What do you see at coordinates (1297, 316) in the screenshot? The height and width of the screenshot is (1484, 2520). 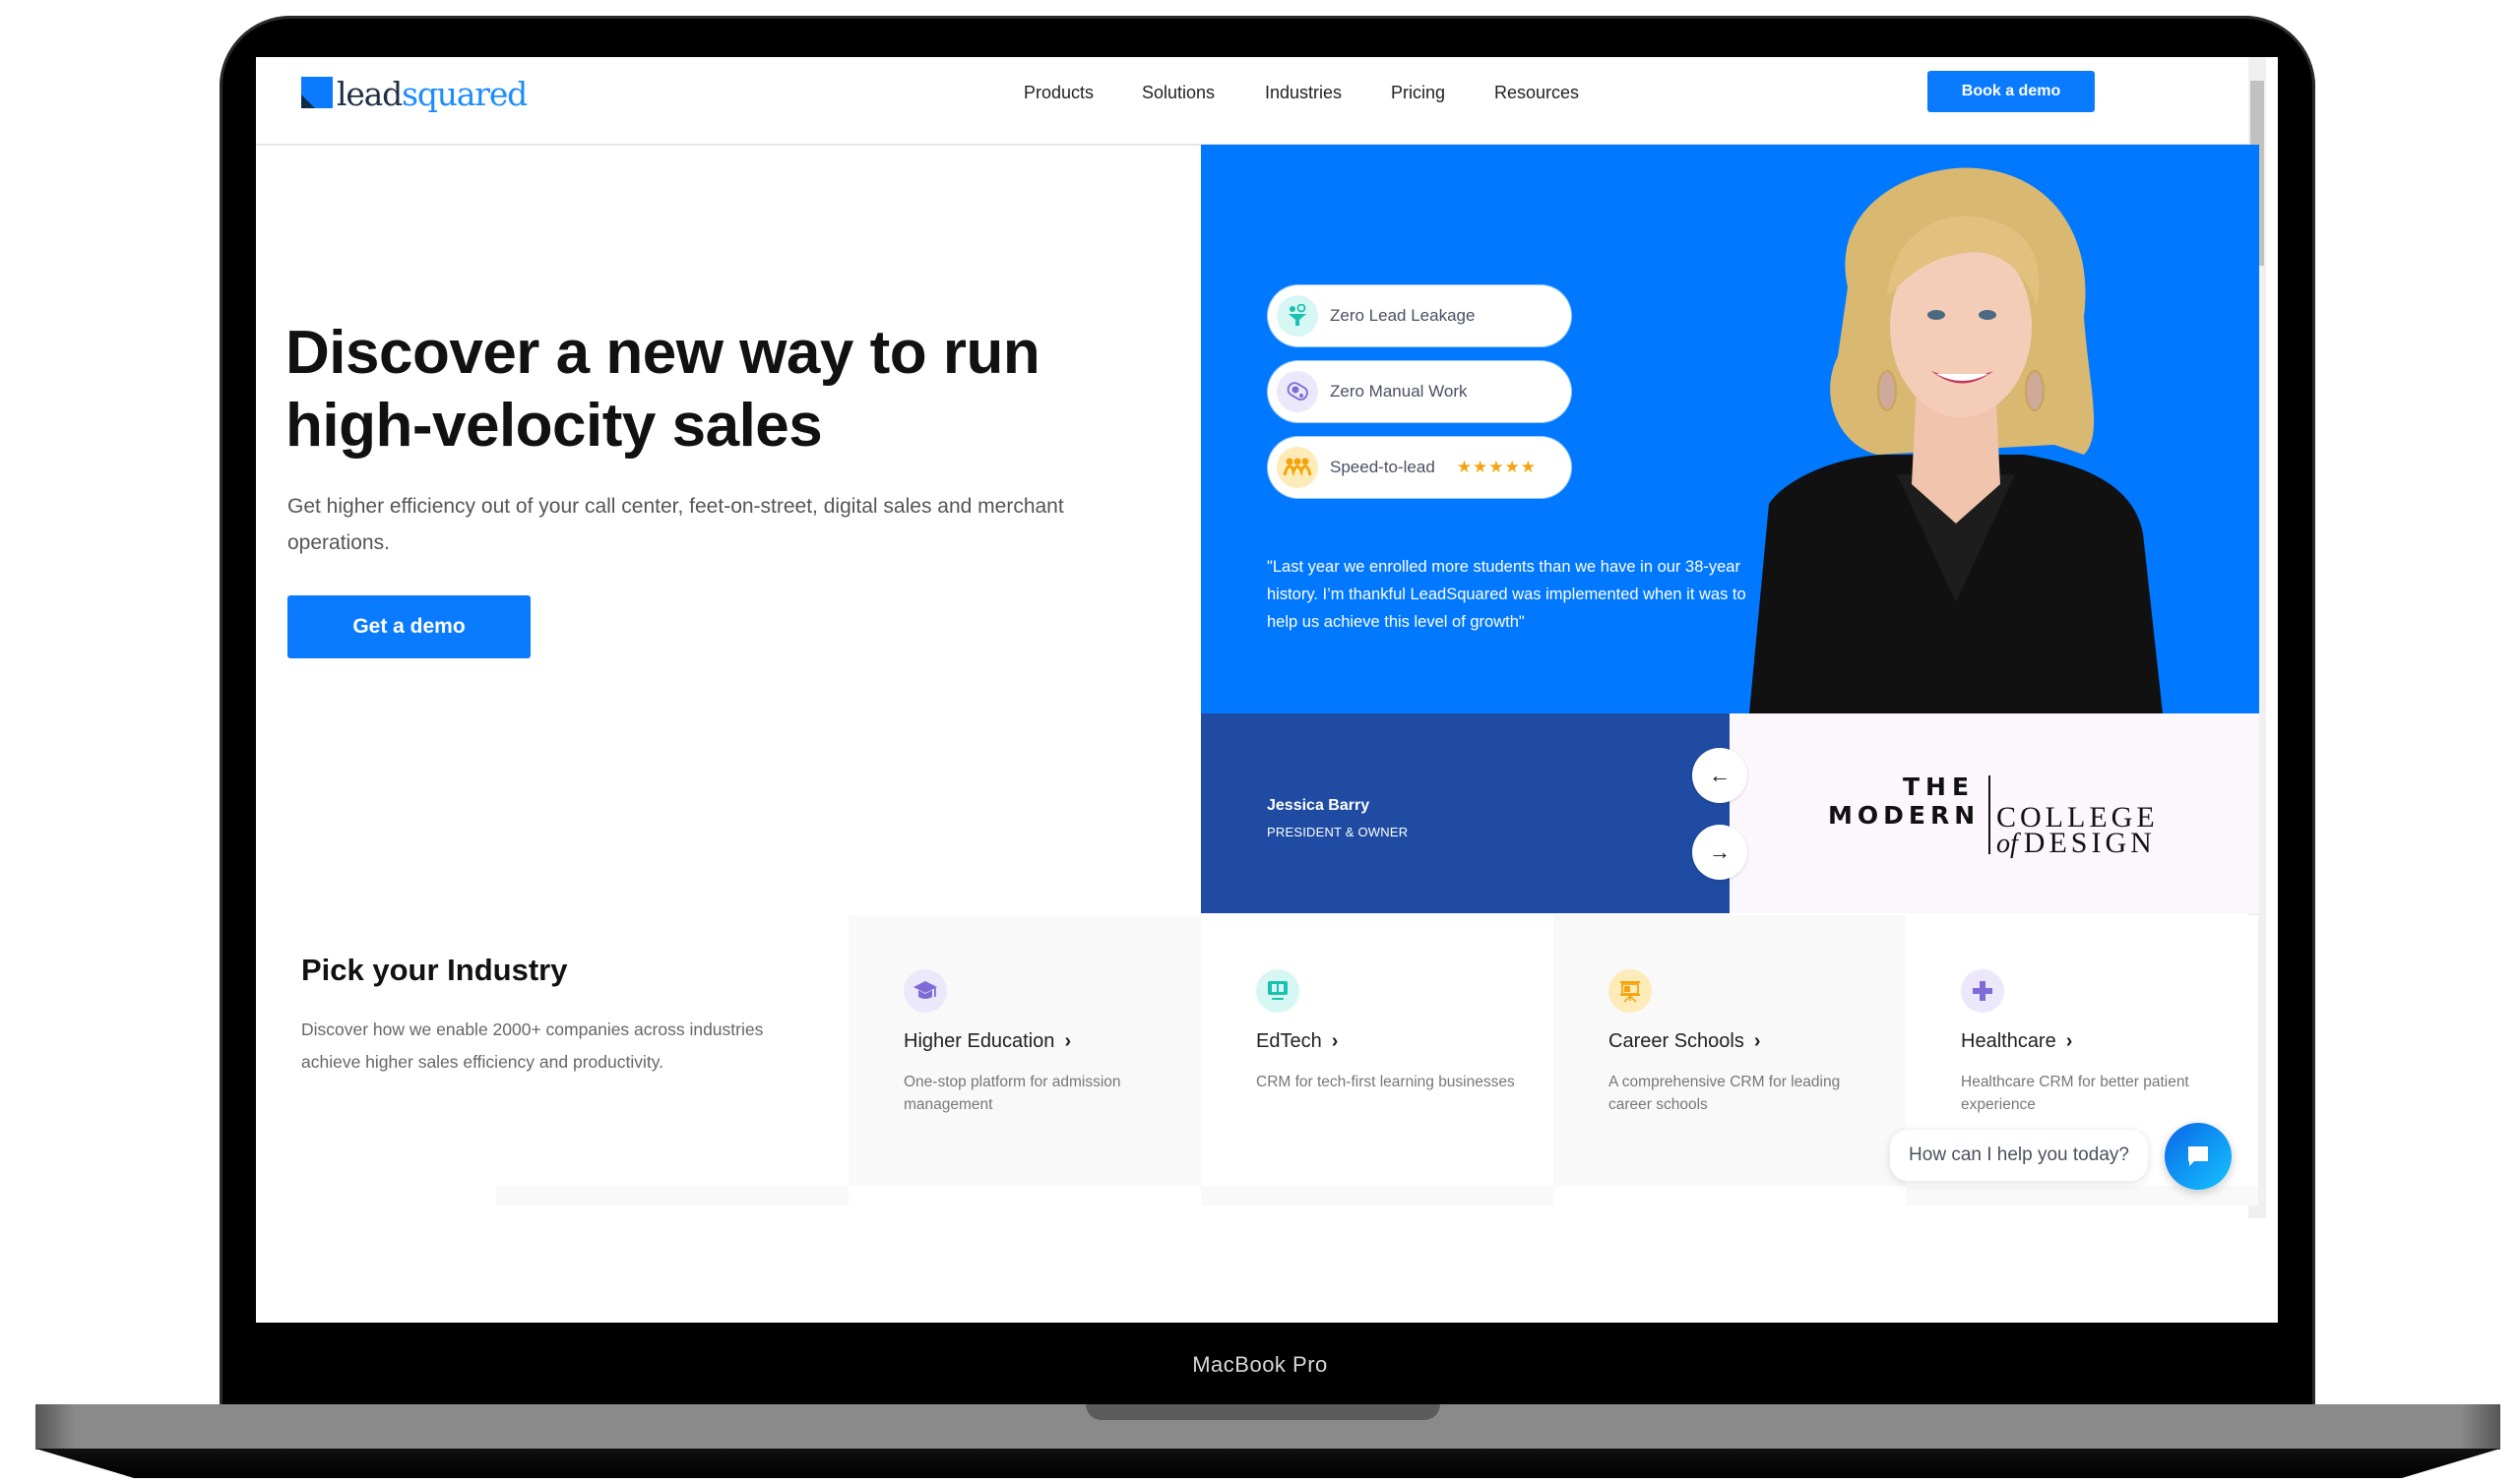 I see `funnel-icon` at bounding box center [1297, 316].